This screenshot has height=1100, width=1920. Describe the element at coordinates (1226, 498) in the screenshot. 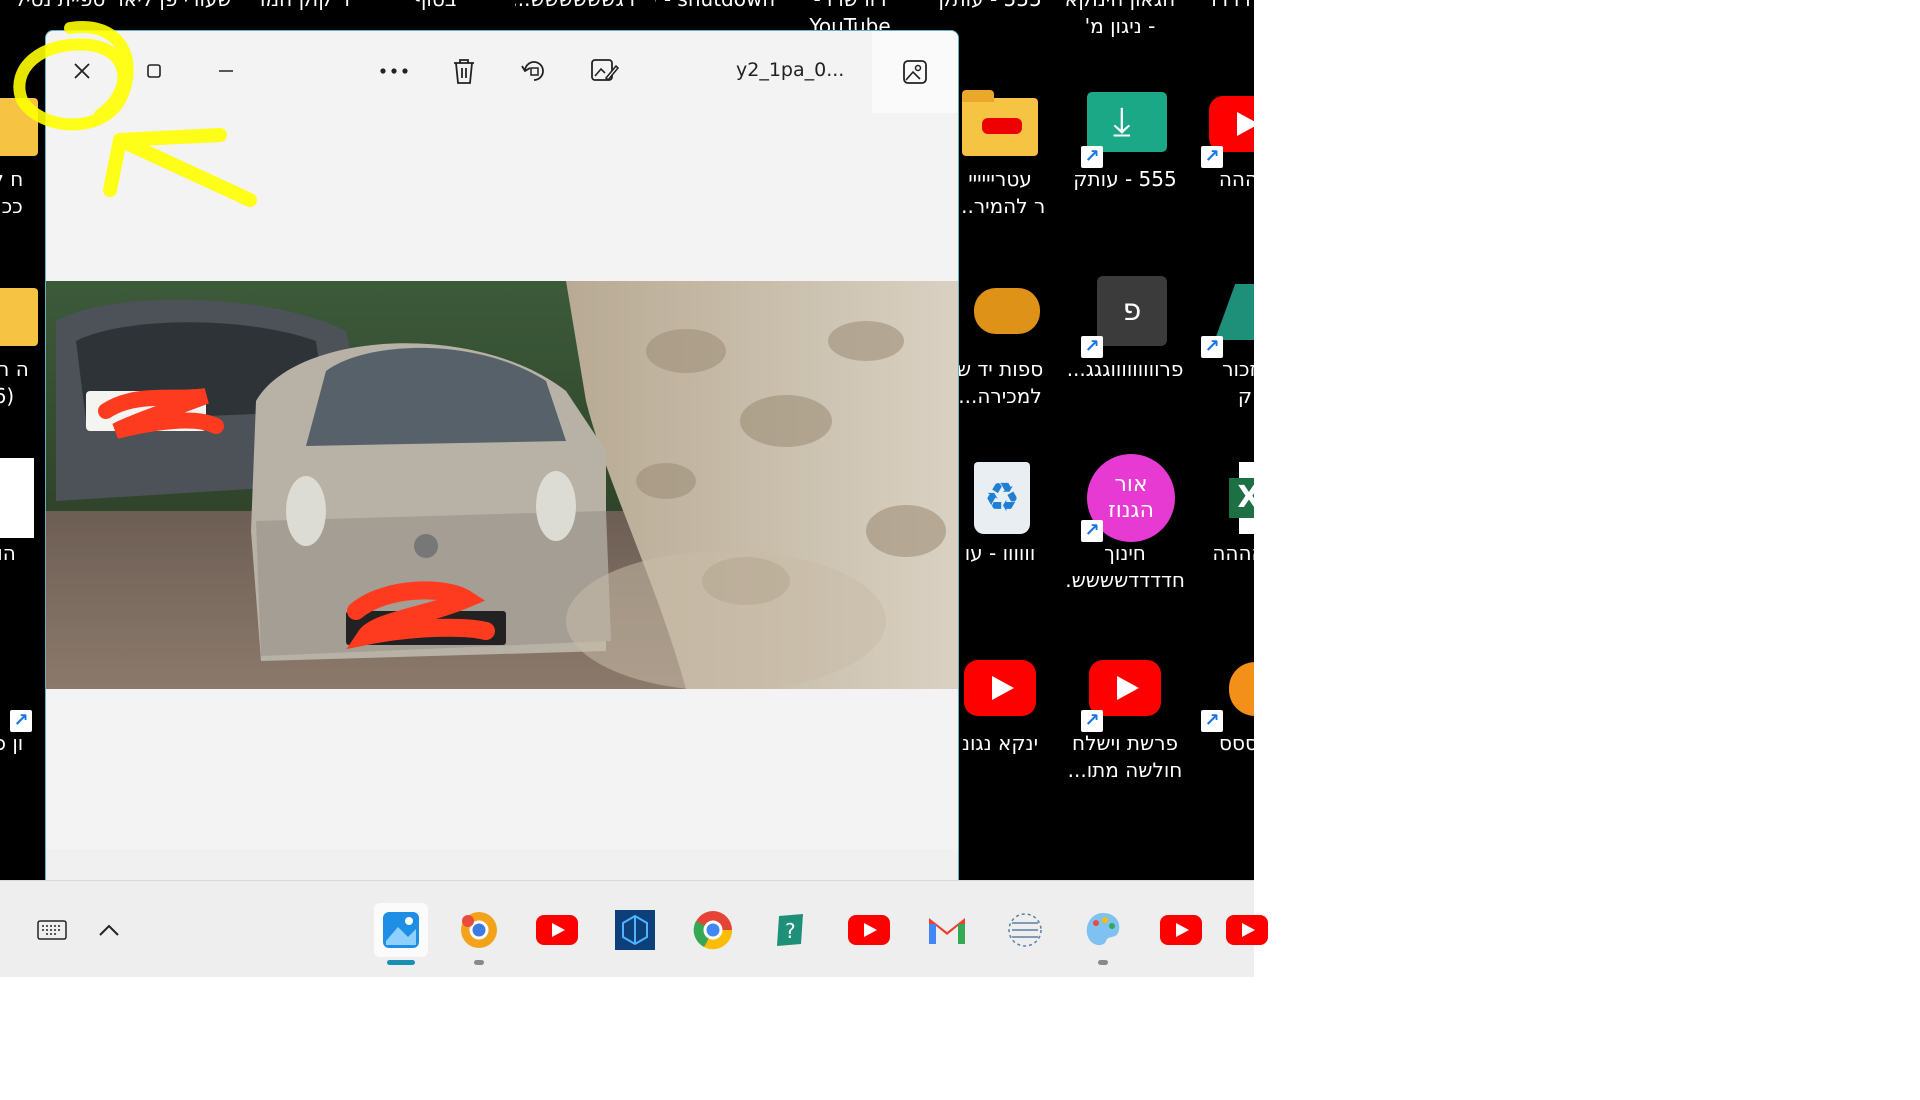

I see `excel-icon: X` at that location.